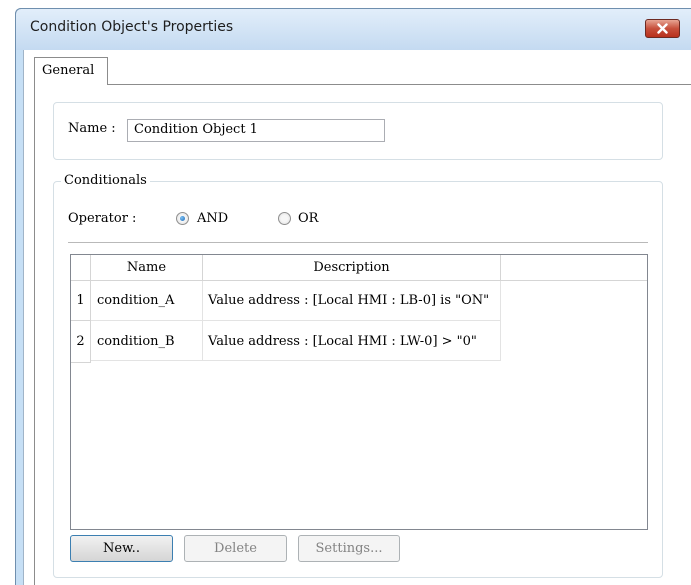 Image resolution: width=691 pixels, height=585 pixels. I want to click on conditionals-caption: Conditionals, so click(105, 180).